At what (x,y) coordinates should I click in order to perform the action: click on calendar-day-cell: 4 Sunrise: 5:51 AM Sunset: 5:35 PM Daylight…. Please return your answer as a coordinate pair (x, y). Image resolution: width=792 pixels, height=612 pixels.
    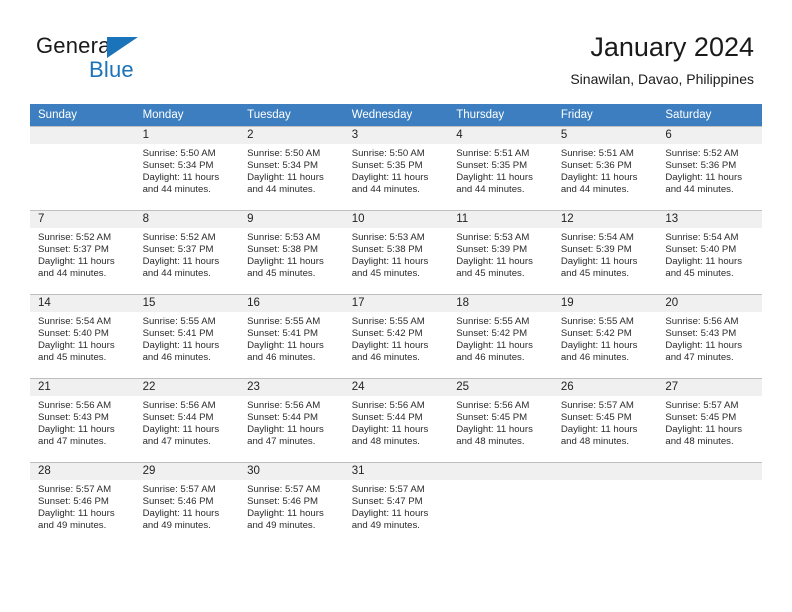
    Looking at the image, I should click on (500, 168).